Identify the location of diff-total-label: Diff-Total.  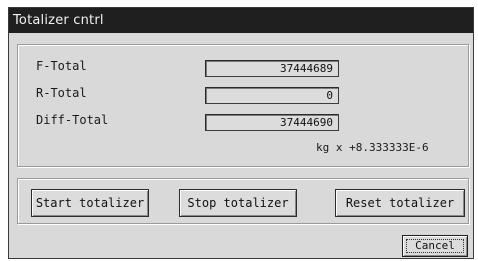
(72, 120).